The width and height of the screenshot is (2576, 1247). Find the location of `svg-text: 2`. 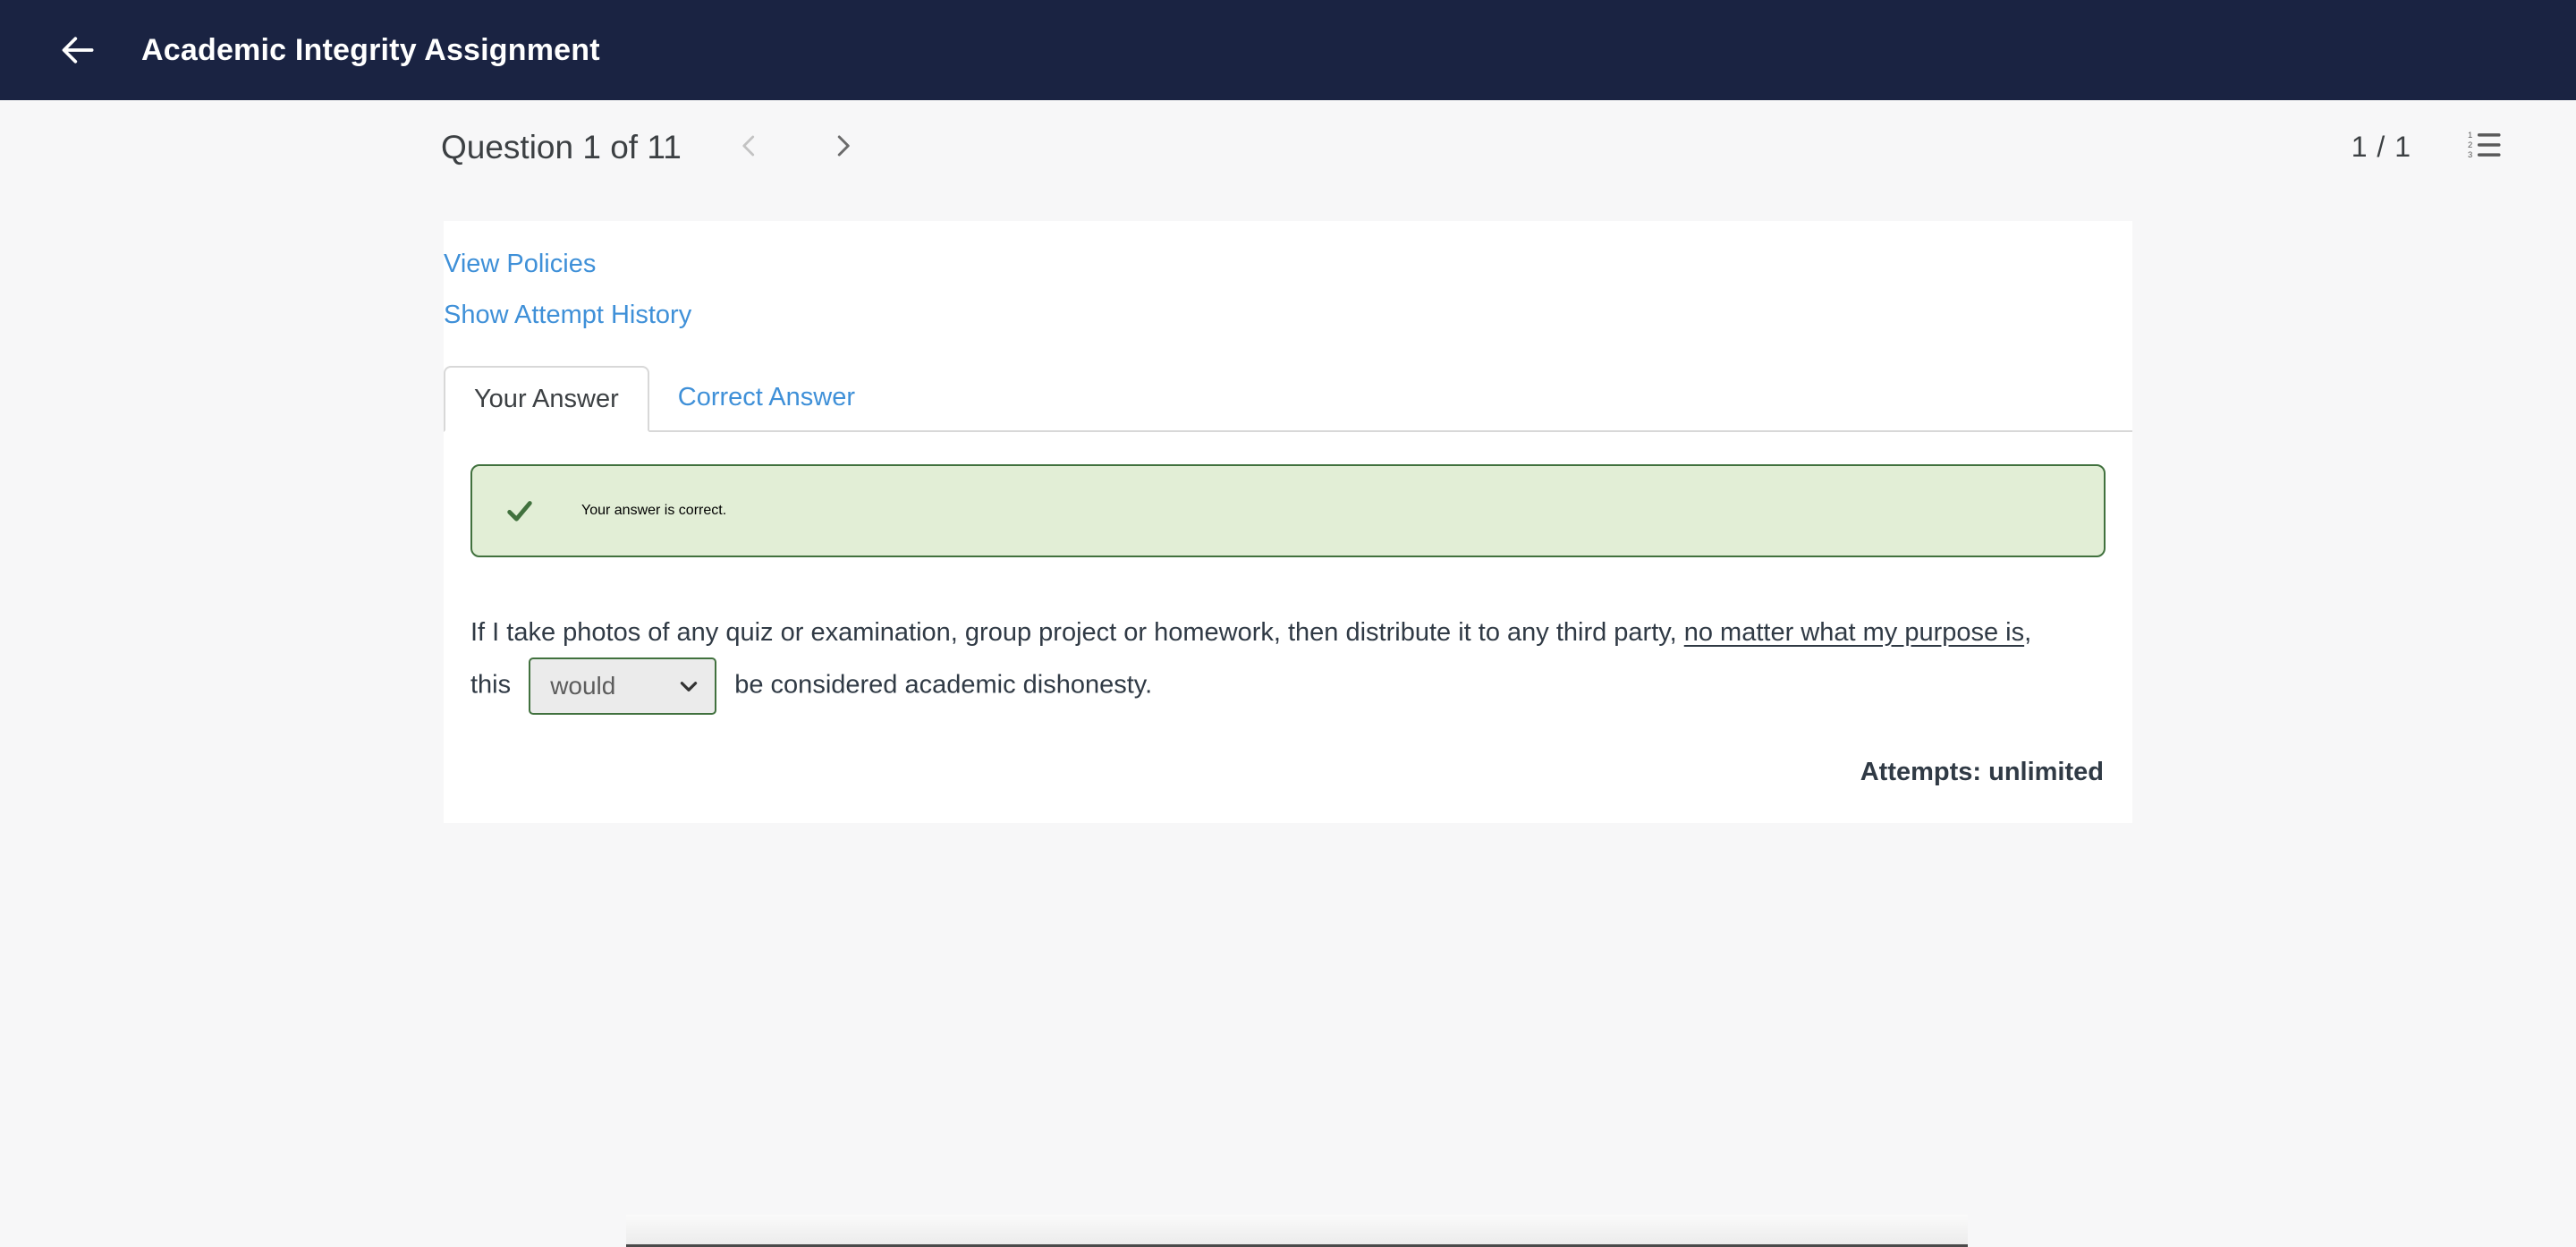

svg-text: 2 is located at coordinates (2470, 145).